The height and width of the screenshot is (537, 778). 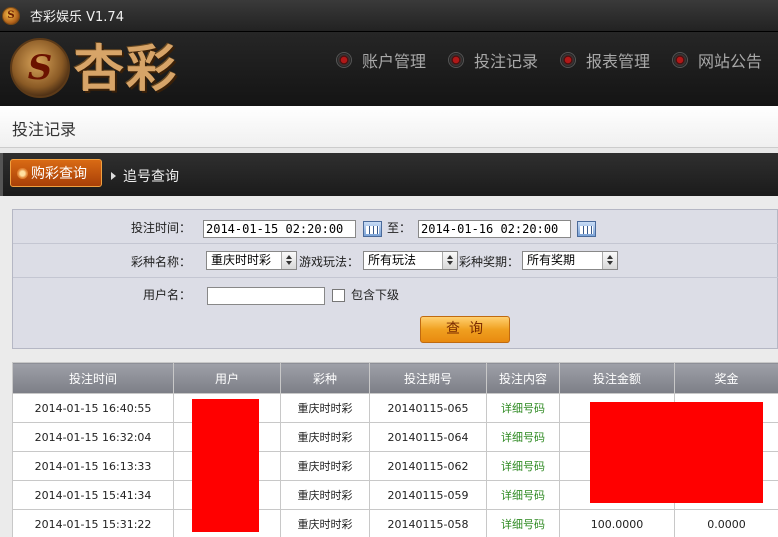 What do you see at coordinates (428, 466) in the screenshot?
I see `cell-period: 20140115-062` at bounding box center [428, 466].